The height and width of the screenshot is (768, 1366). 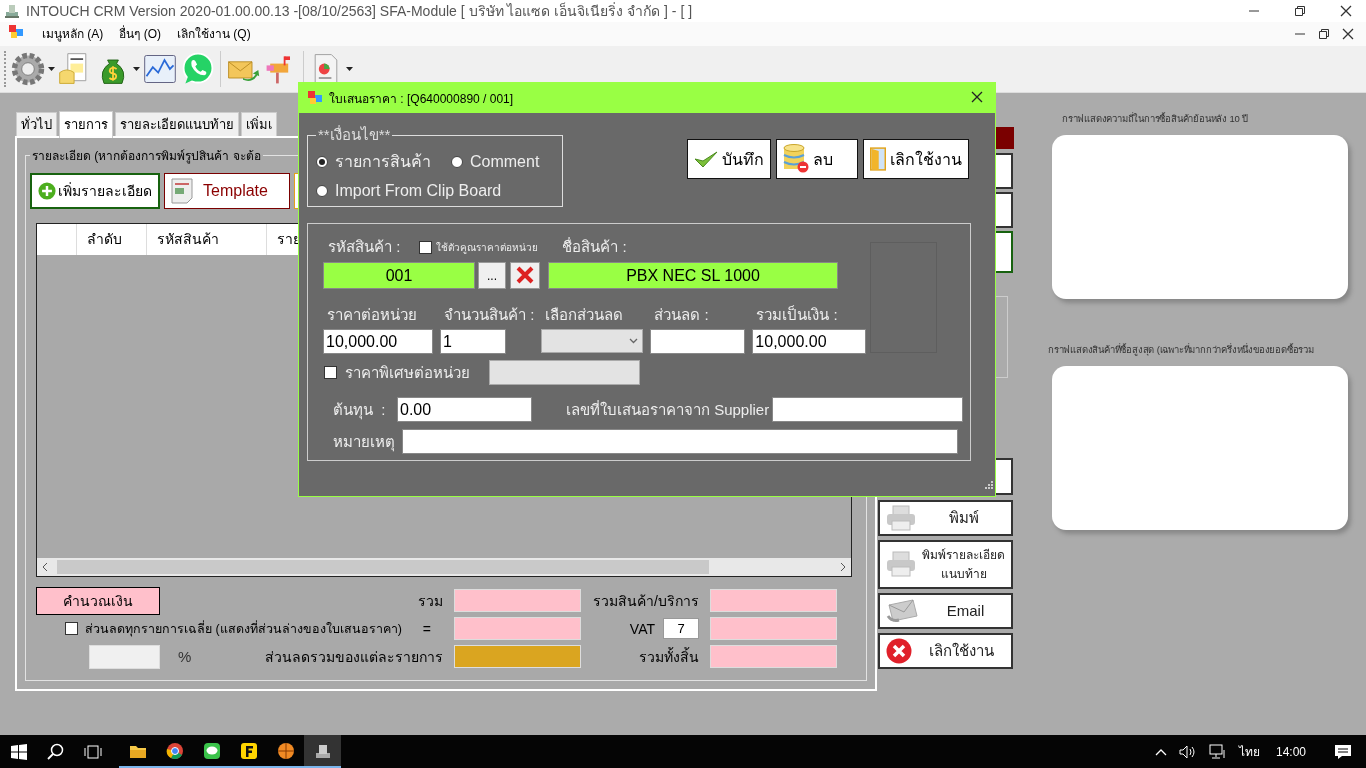 I want to click on tab: ทั่วไป, so click(x=36, y=123).